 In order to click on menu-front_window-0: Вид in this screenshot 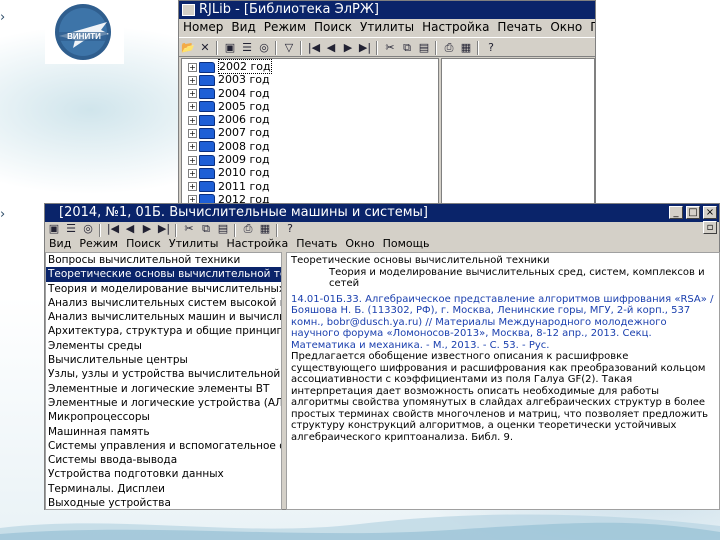, I will do `click(60, 243)`.